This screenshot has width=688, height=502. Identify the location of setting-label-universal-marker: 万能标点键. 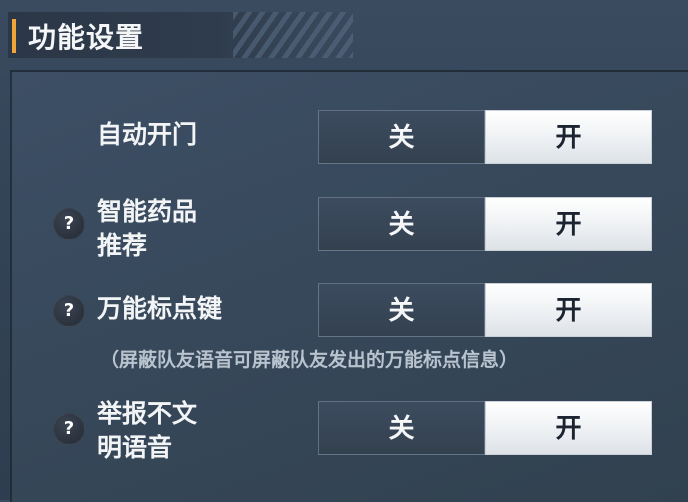
(159, 309).